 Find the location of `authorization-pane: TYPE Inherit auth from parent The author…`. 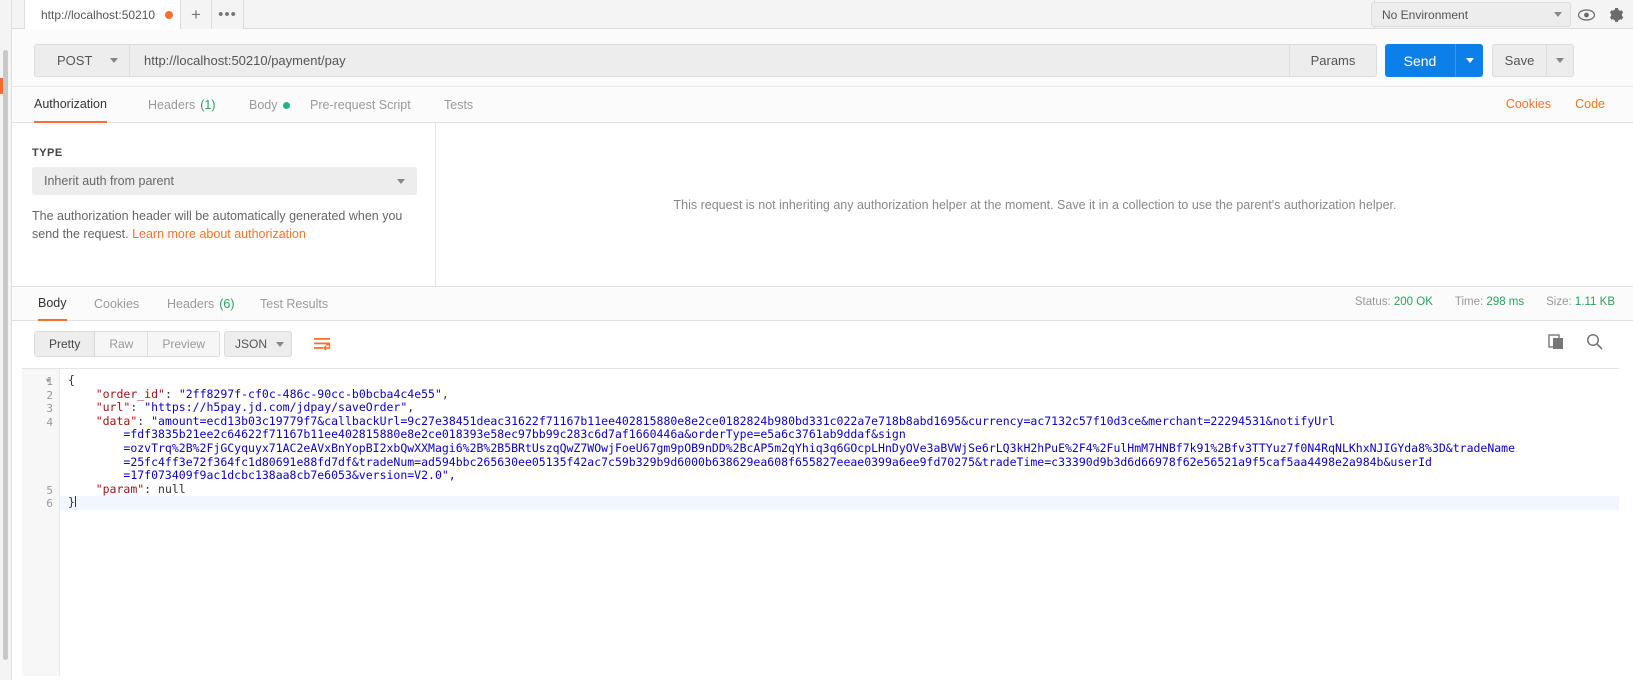

authorization-pane: TYPE Inherit auth from parent The author… is located at coordinates (224, 204).